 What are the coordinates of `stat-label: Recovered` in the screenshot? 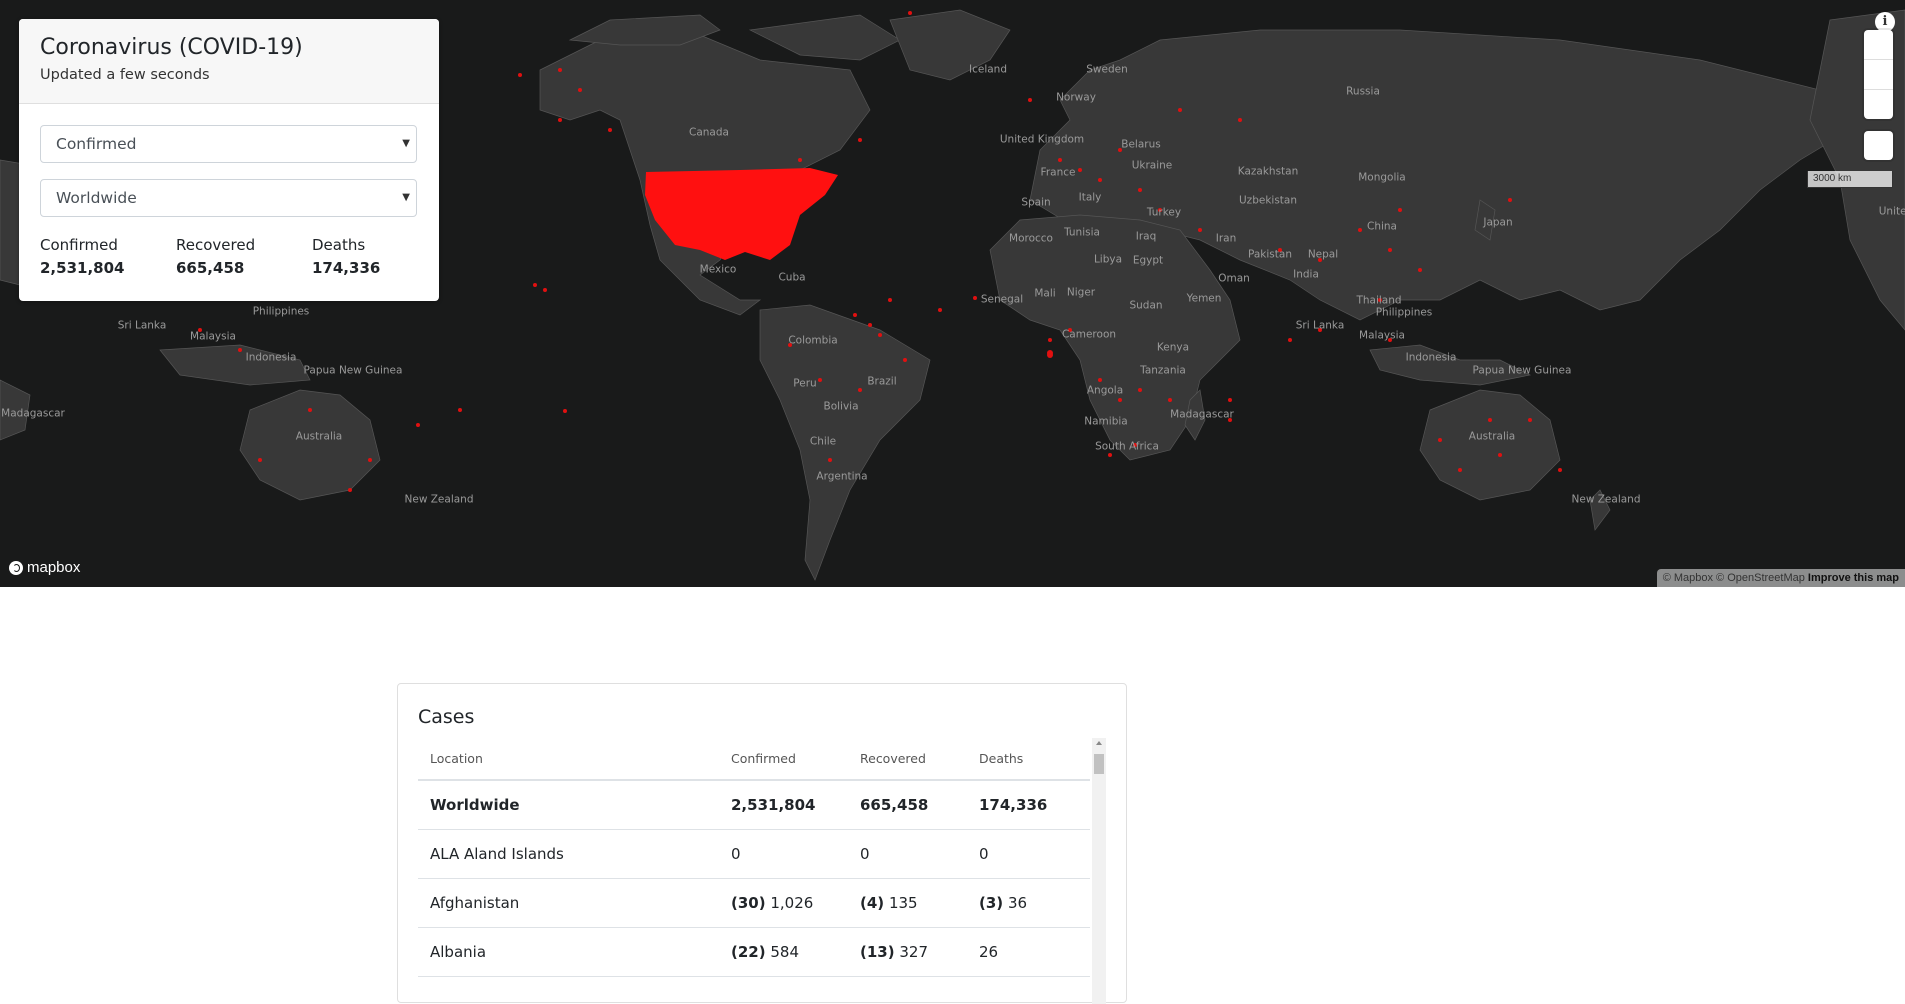 It's located at (216, 245).